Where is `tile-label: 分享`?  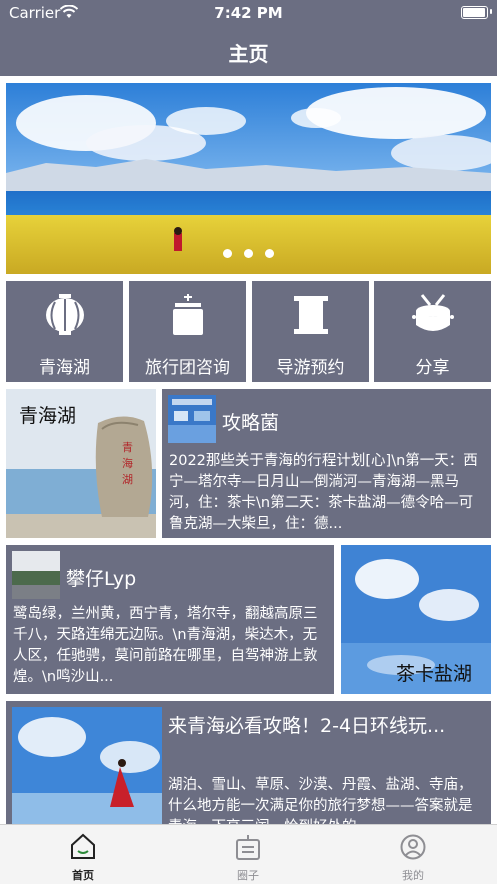 tile-label: 分享 is located at coordinates (432, 368).